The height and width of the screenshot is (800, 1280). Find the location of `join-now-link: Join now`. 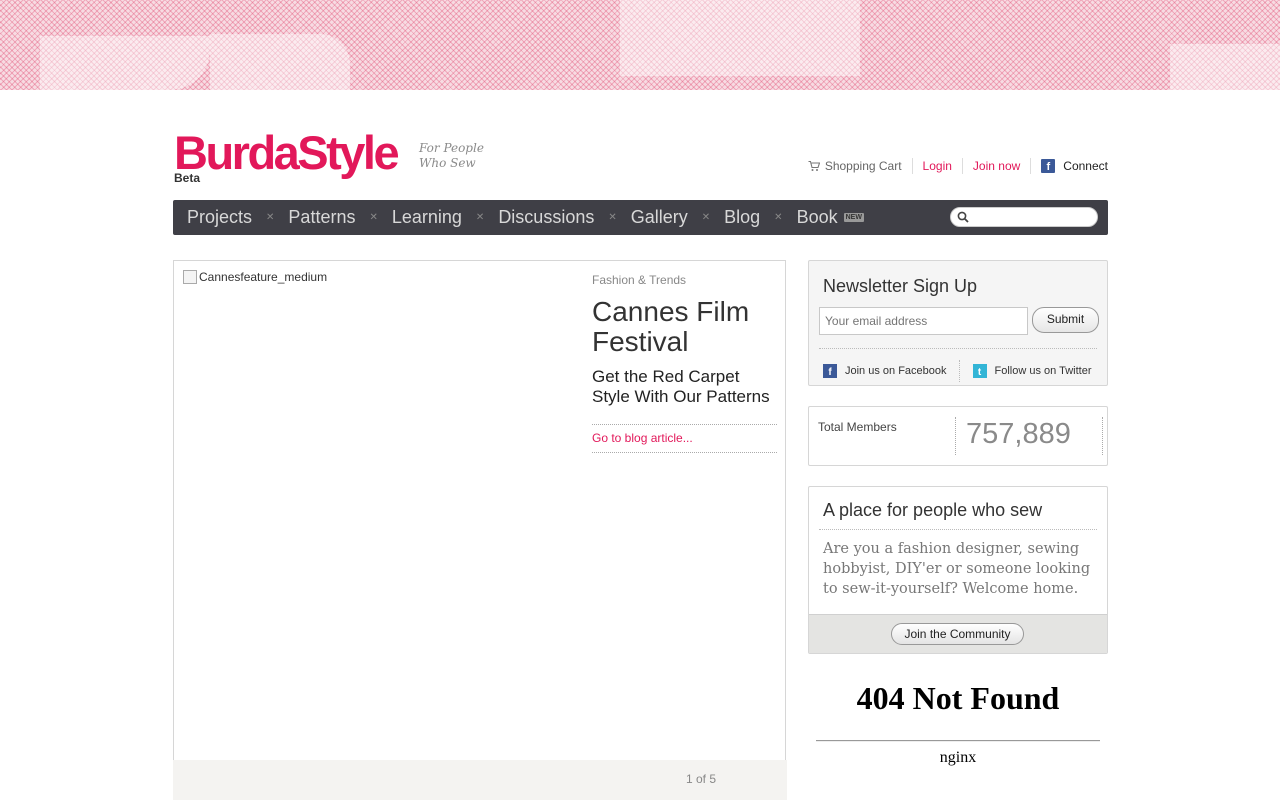

join-now-link: Join now is located at coordinates (995, 166).